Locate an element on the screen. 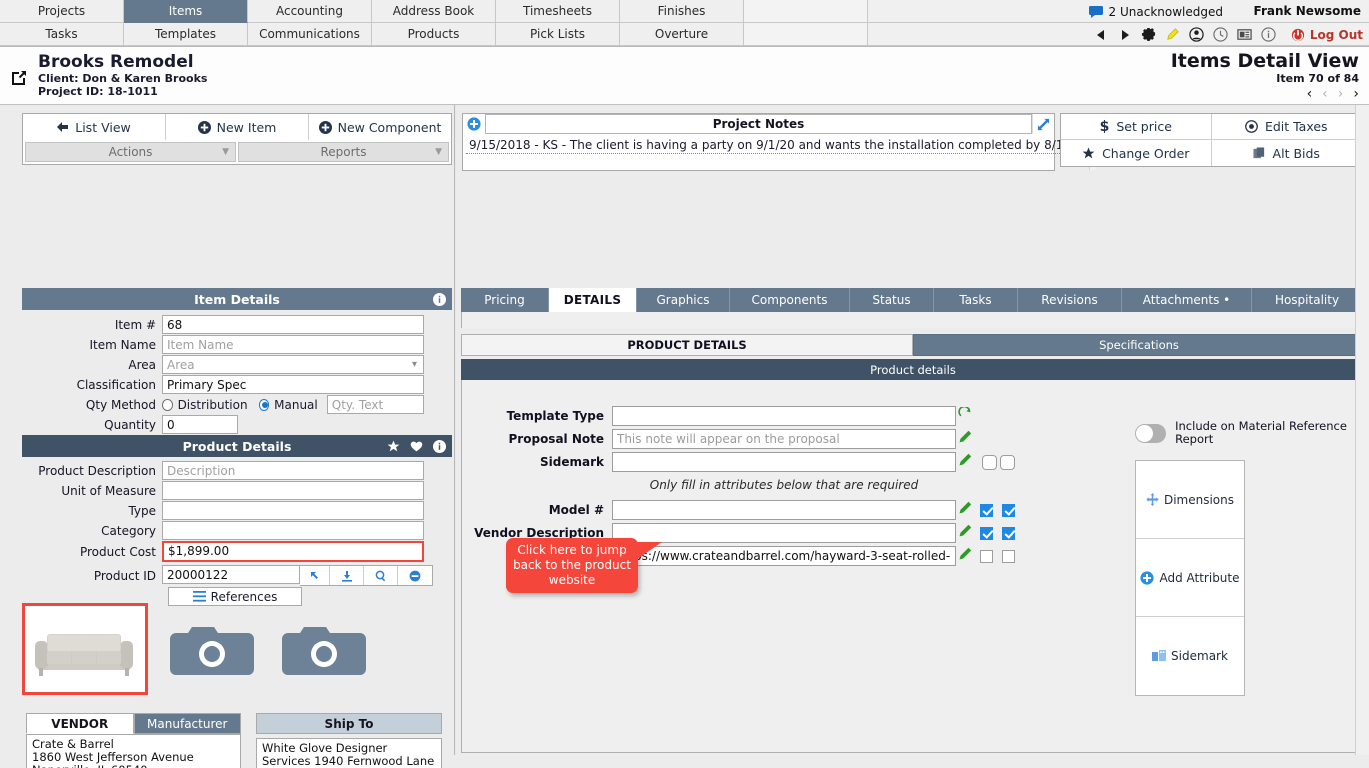 The width and height of the screenshot is (1369, 768). website-proposal-checkbox is located at coordinates (1008, 556).